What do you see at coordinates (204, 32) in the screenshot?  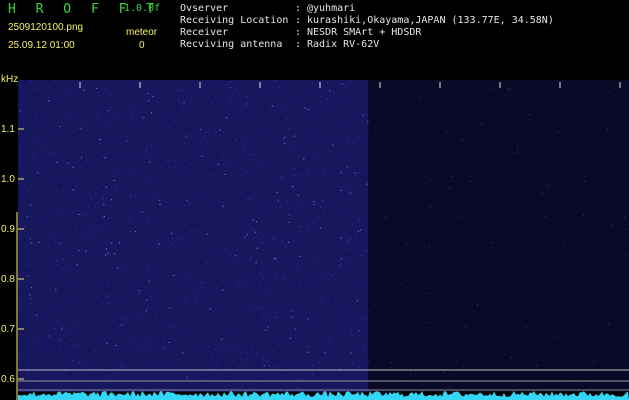 I see `info-key: Receiver` at bounding box center [204, 32].